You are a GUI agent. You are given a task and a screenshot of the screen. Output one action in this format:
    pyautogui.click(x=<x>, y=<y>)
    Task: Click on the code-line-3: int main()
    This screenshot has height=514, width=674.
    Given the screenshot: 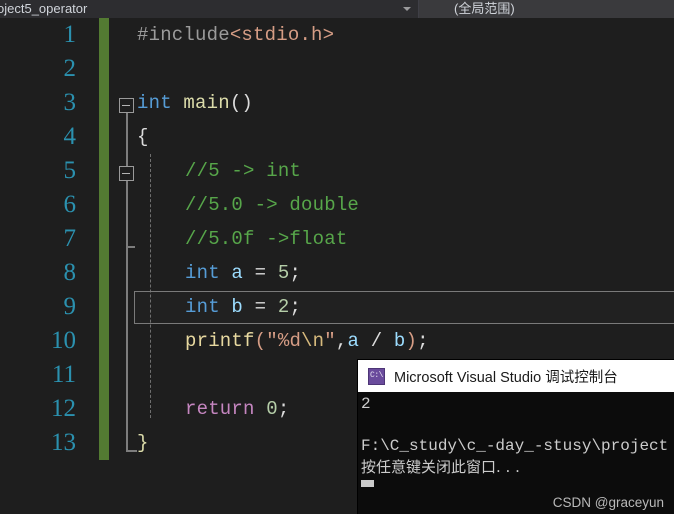 What is the action you would take?
    pyautogui.click(x=195, y=103)
    